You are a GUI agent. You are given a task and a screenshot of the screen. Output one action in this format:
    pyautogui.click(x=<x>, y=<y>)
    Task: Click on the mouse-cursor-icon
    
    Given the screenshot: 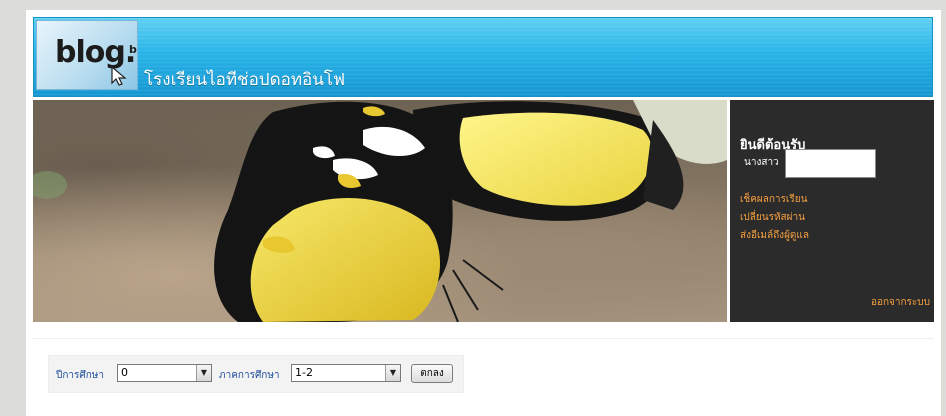 What is the action you would take?
    pyautogui.click(x=119, y=75)
    